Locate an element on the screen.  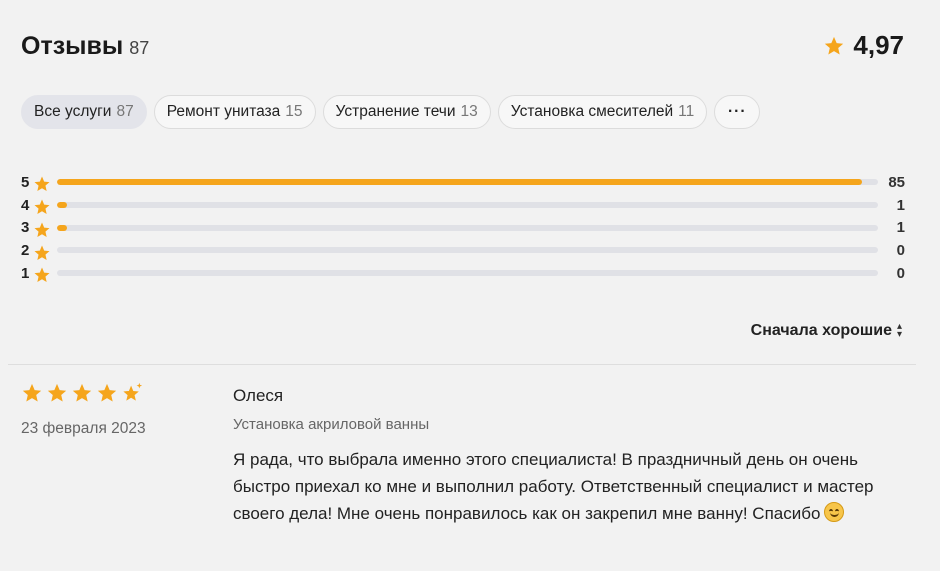
filter-count: 13 is located at coordinates (469, 111).